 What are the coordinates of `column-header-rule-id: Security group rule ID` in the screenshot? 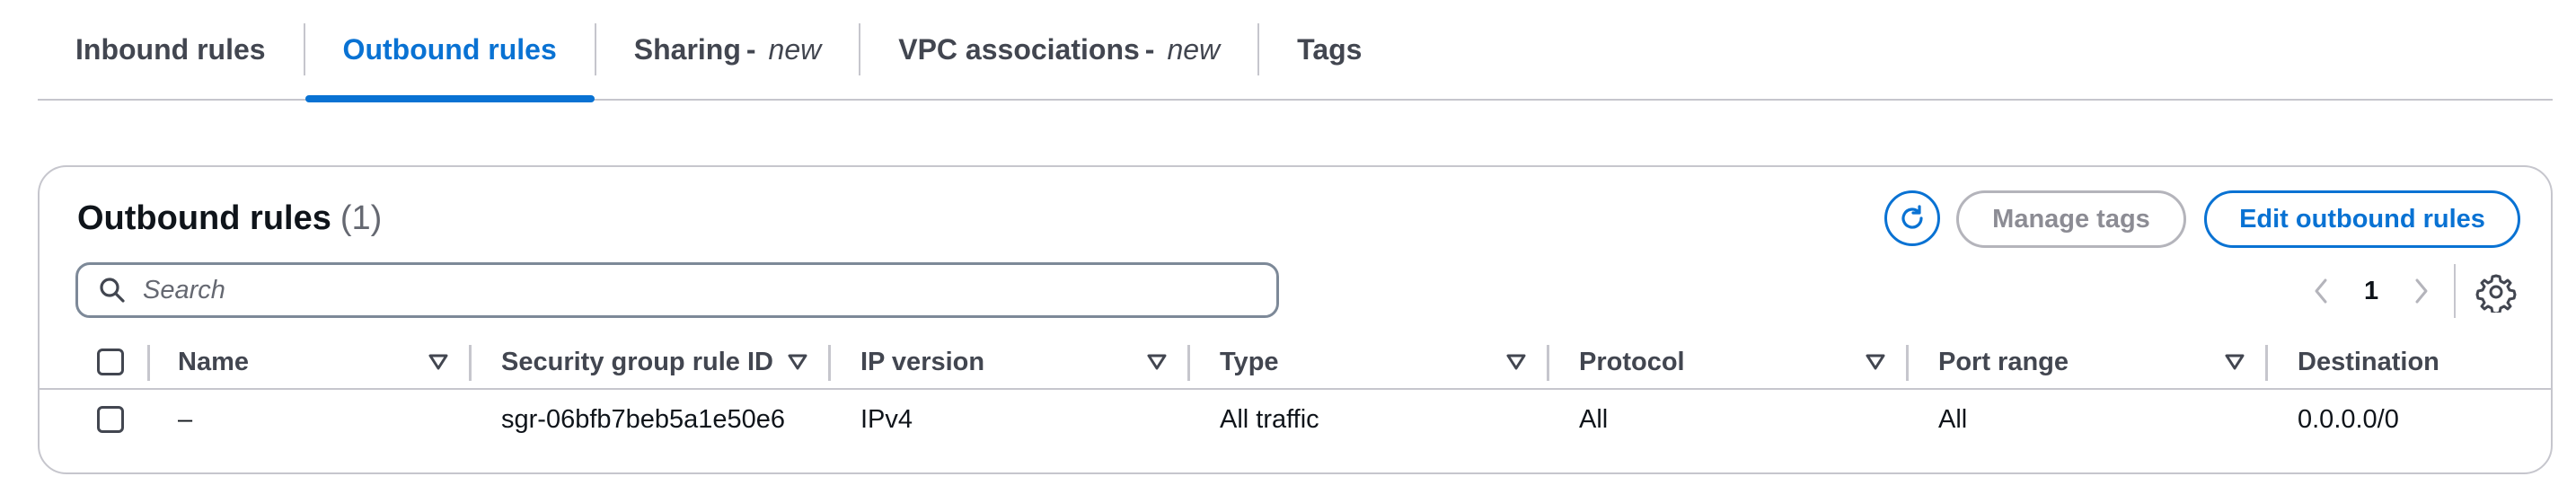 It's located at (637, 362).